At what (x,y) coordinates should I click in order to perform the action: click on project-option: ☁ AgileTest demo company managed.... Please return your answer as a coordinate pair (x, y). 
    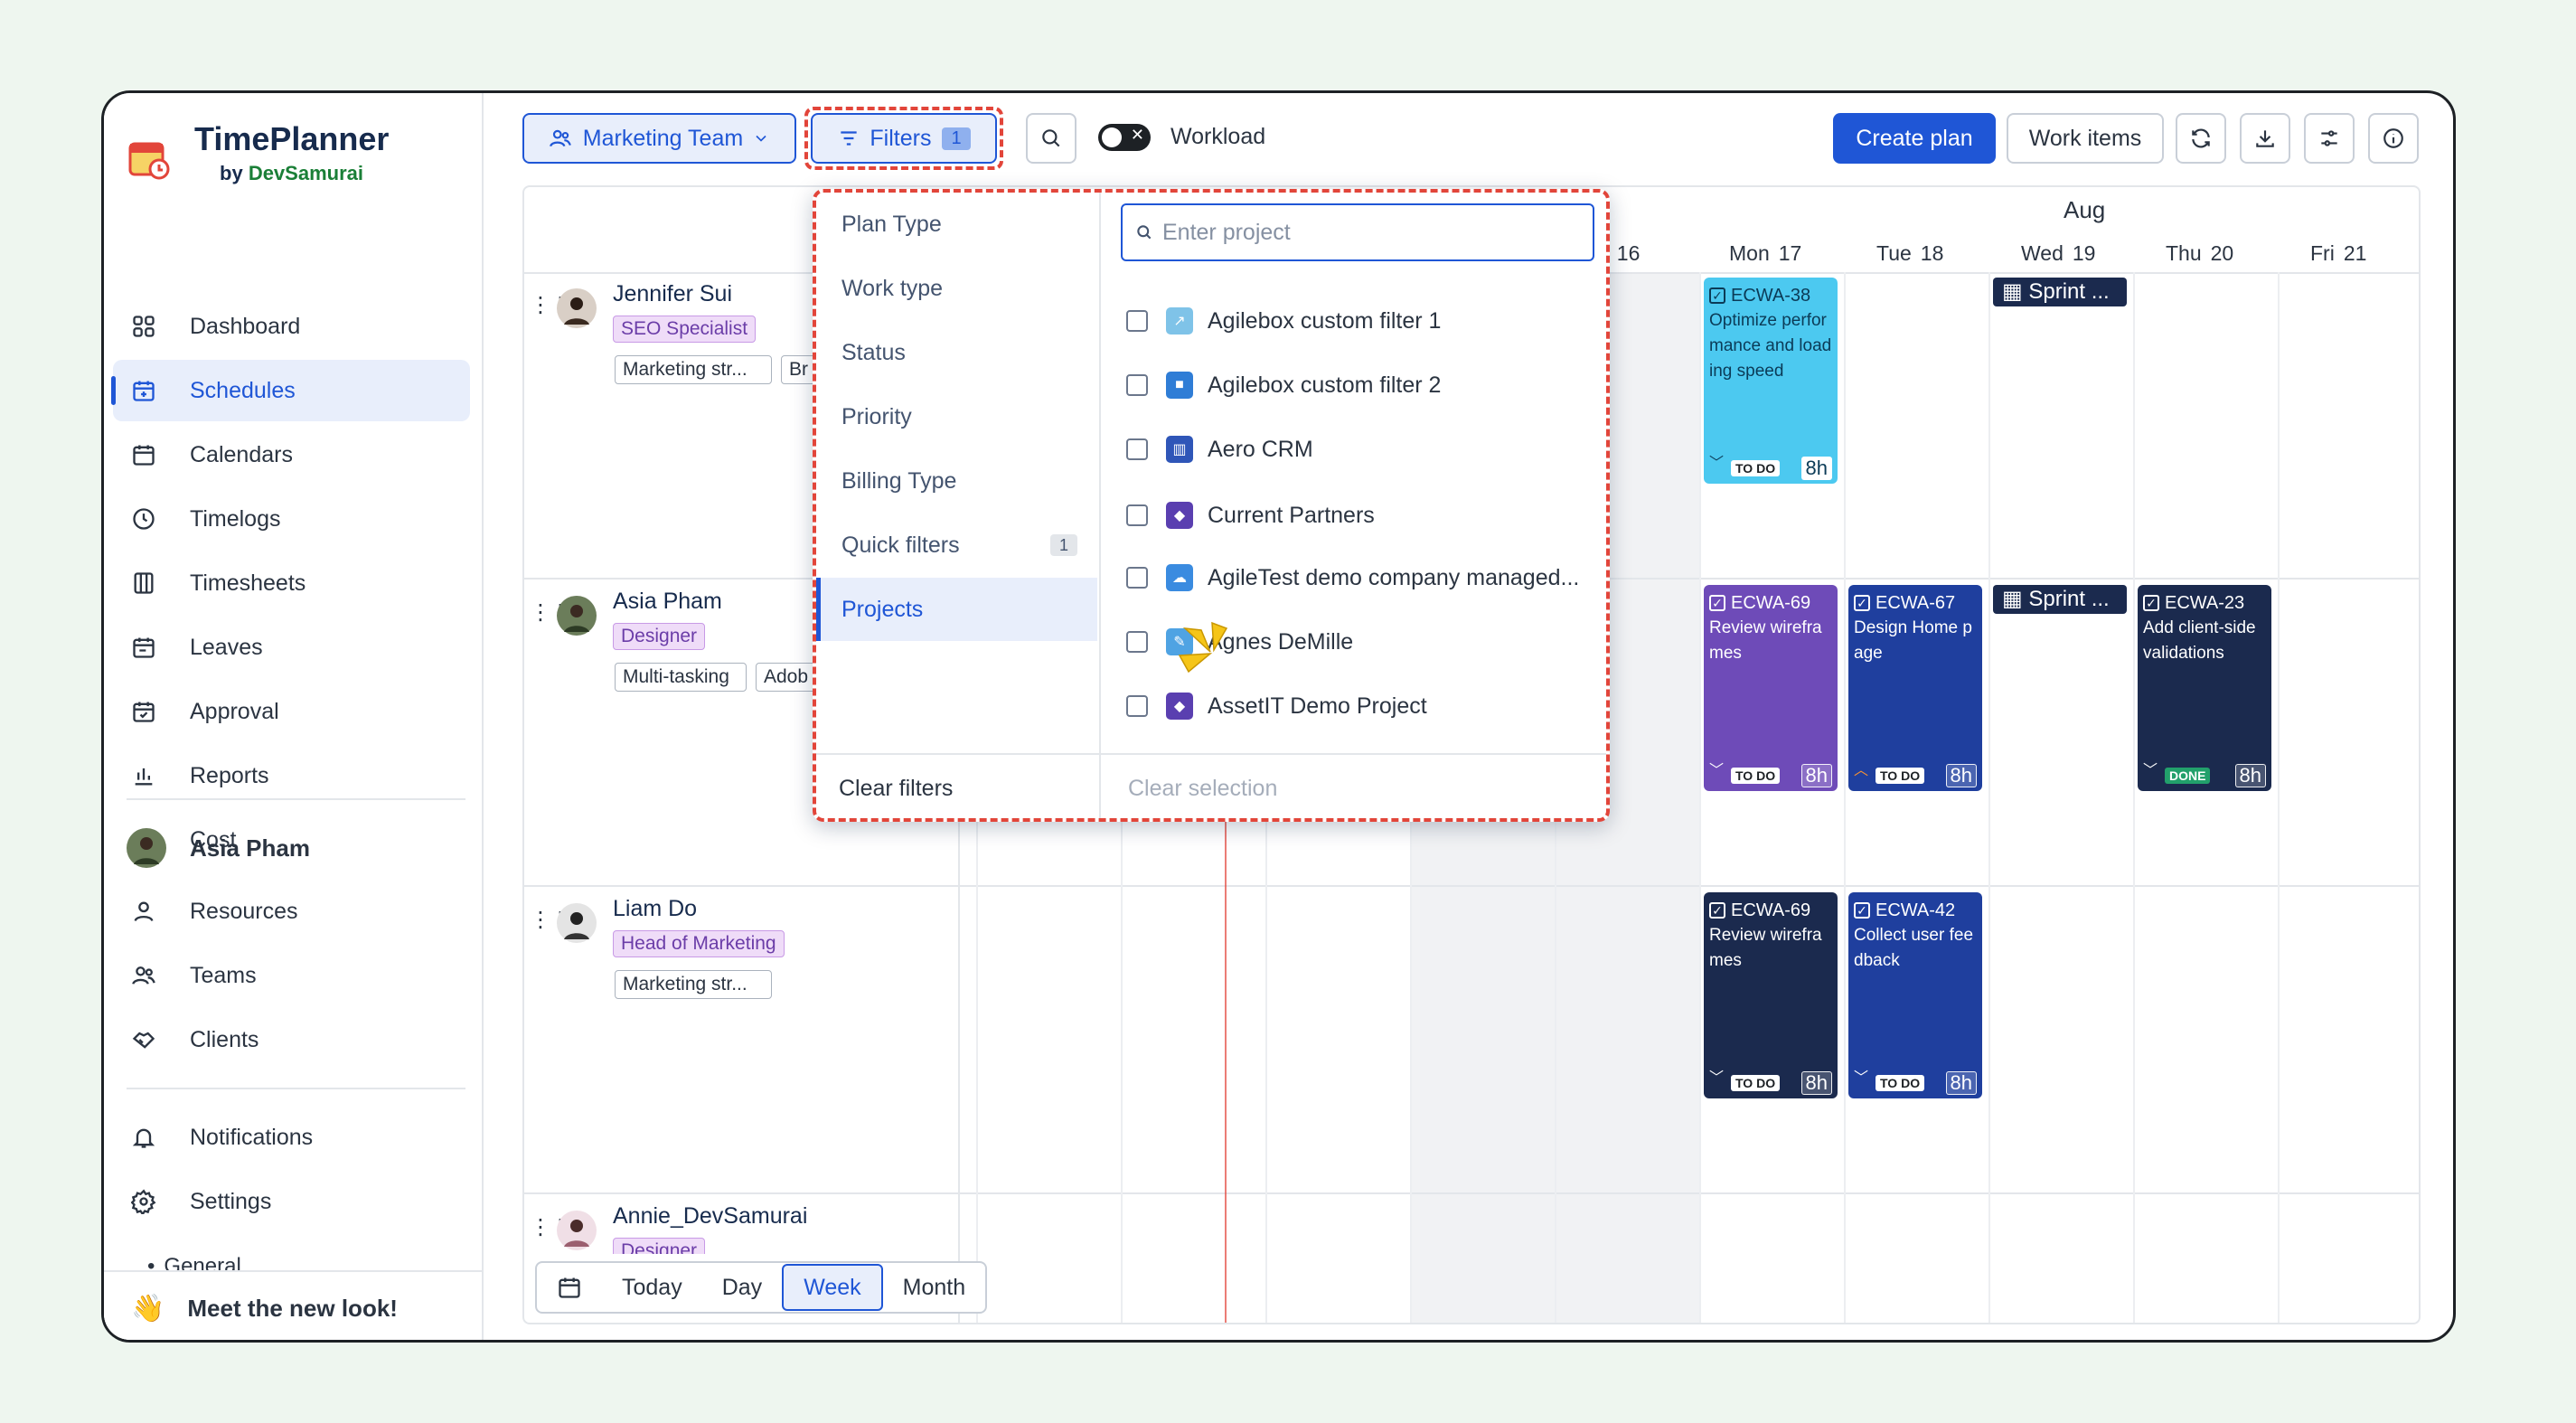
    Looking at the image, I should click on (1365, 578).